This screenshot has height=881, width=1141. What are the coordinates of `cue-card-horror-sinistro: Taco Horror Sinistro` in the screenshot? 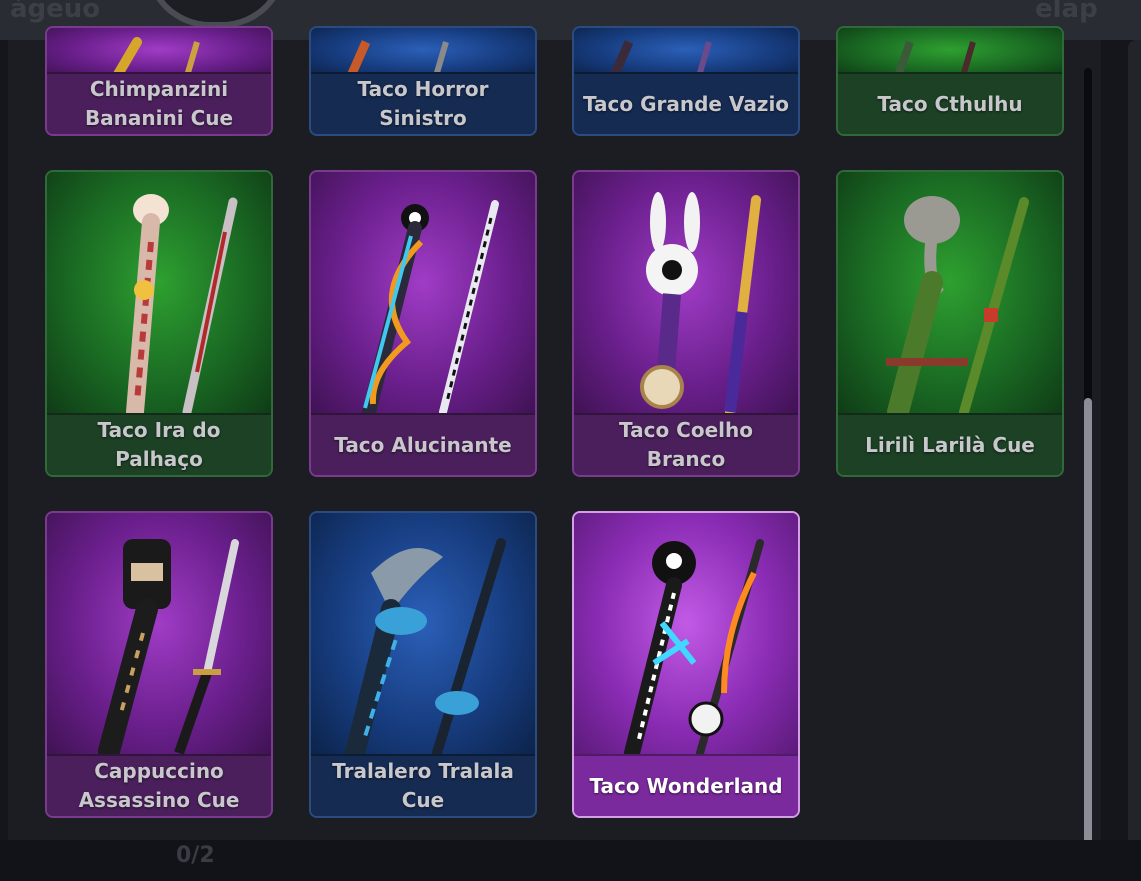 It's located at (423, 81).